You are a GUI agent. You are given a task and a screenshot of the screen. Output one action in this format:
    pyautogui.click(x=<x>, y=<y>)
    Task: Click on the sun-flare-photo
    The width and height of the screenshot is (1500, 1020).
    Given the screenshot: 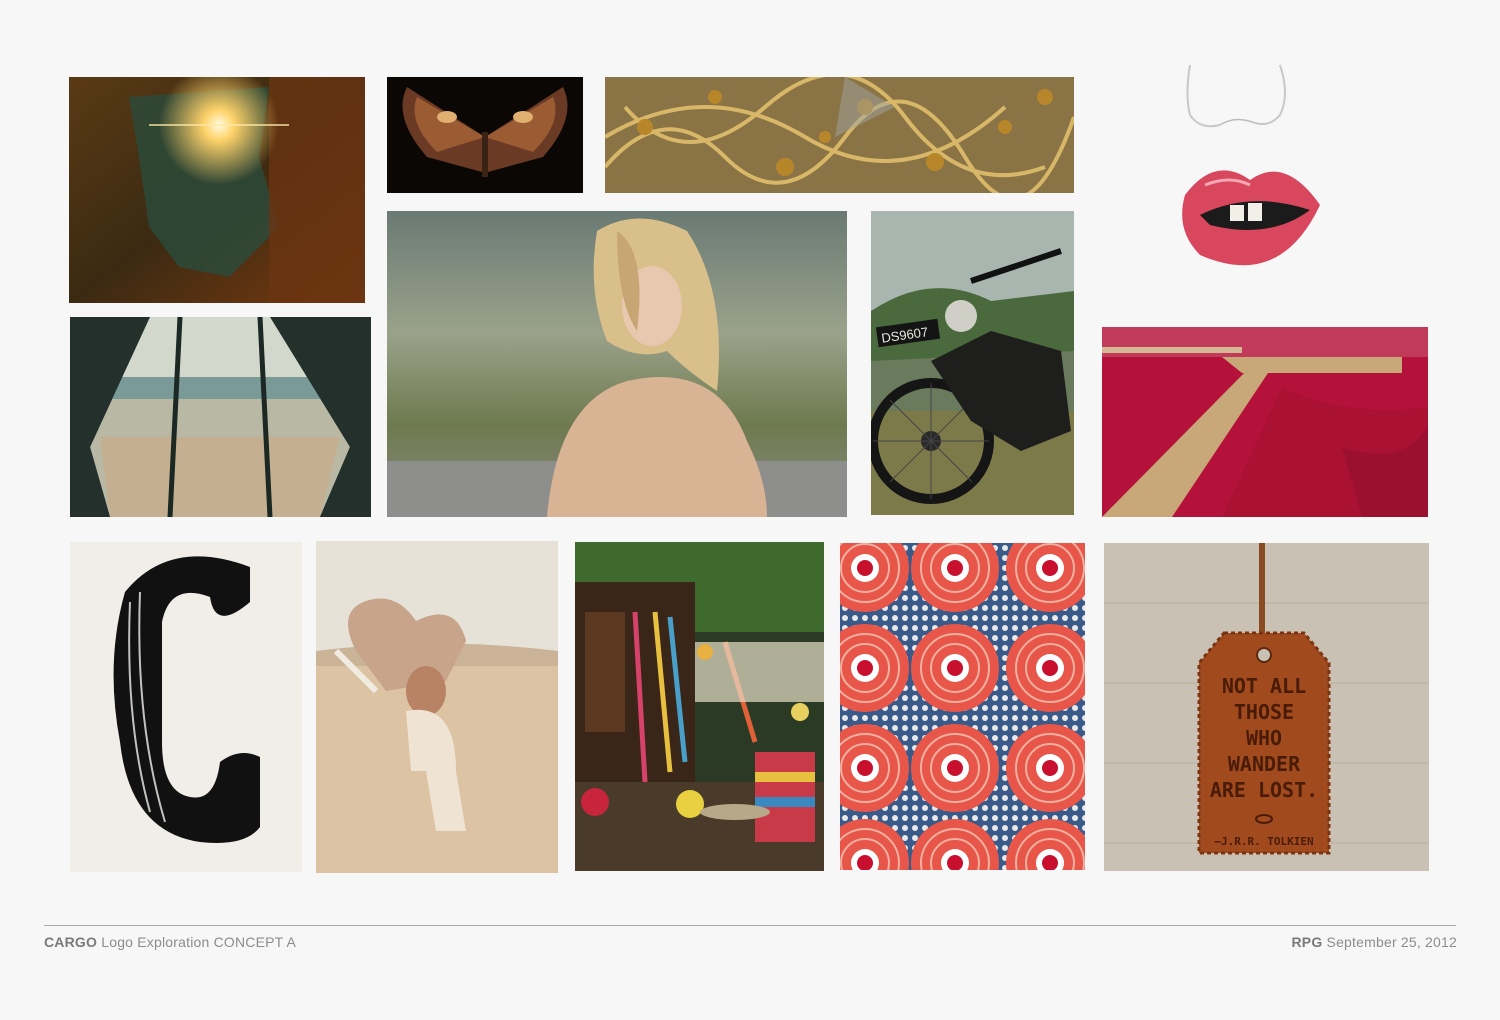 What is the action you would take?
    pyautogui.click(x=217, y=190)
    